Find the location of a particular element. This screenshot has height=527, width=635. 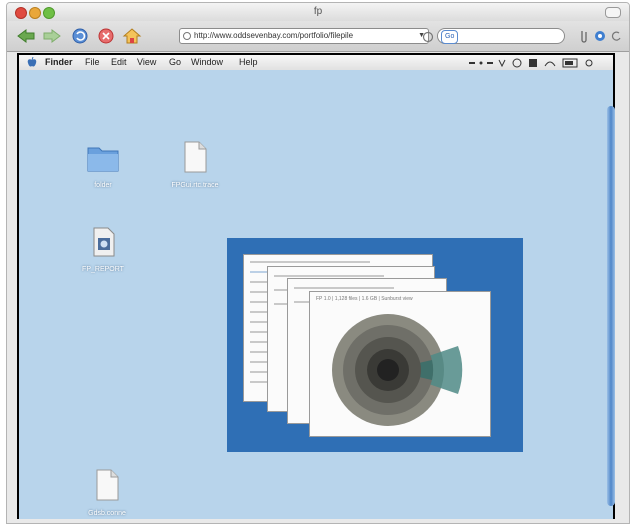

vertical-scrollbar is located at coordinates (611, 306).